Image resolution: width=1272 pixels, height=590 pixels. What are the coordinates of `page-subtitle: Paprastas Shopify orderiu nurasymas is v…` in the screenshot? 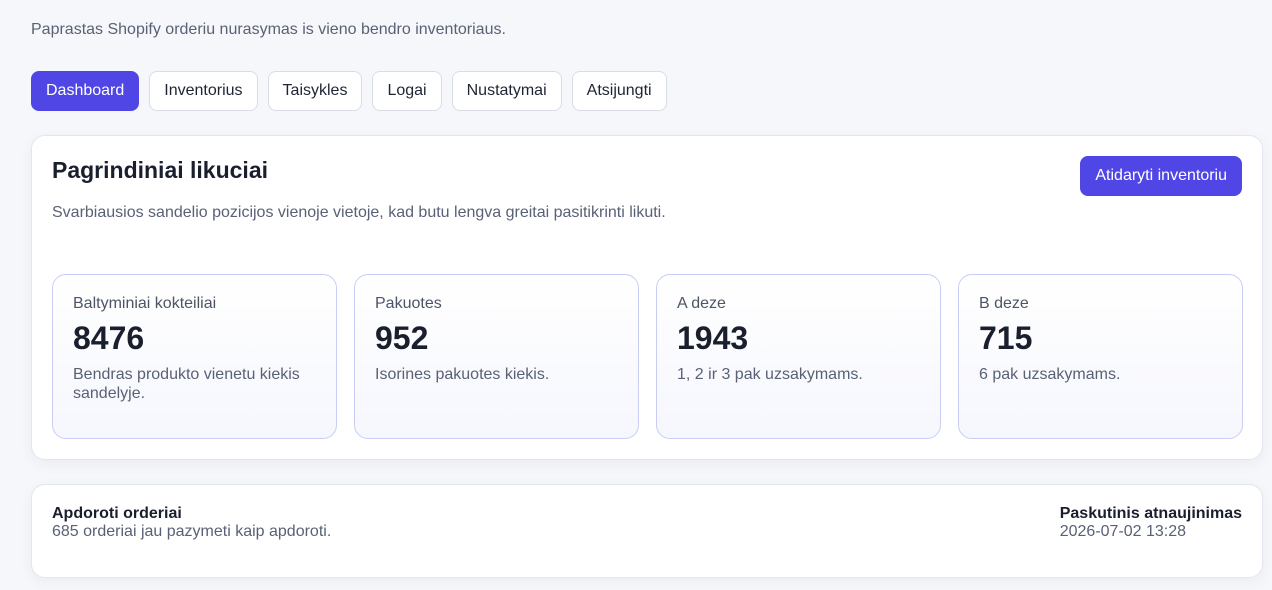 It's located at (268, 29).